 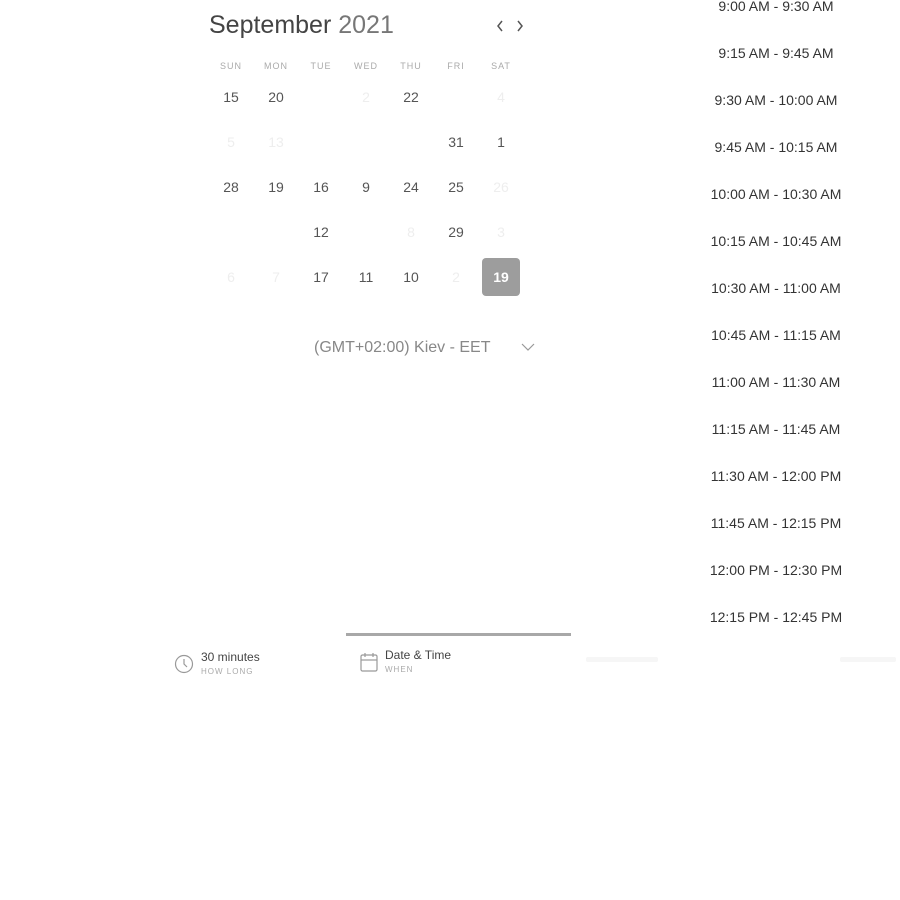 What do you see at coordinates (411, 66) in the screenshot?
I see `weekday-label-thu: THU` at bounding box center [411, 66].